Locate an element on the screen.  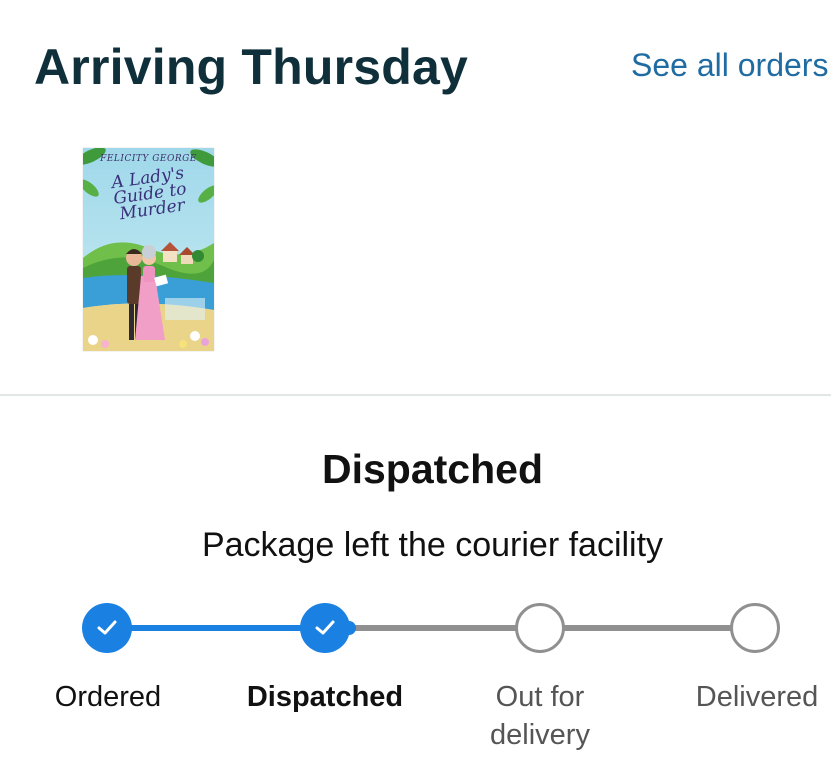
step-label-dispatched: Dispatched is located at coordinates (325, 697).